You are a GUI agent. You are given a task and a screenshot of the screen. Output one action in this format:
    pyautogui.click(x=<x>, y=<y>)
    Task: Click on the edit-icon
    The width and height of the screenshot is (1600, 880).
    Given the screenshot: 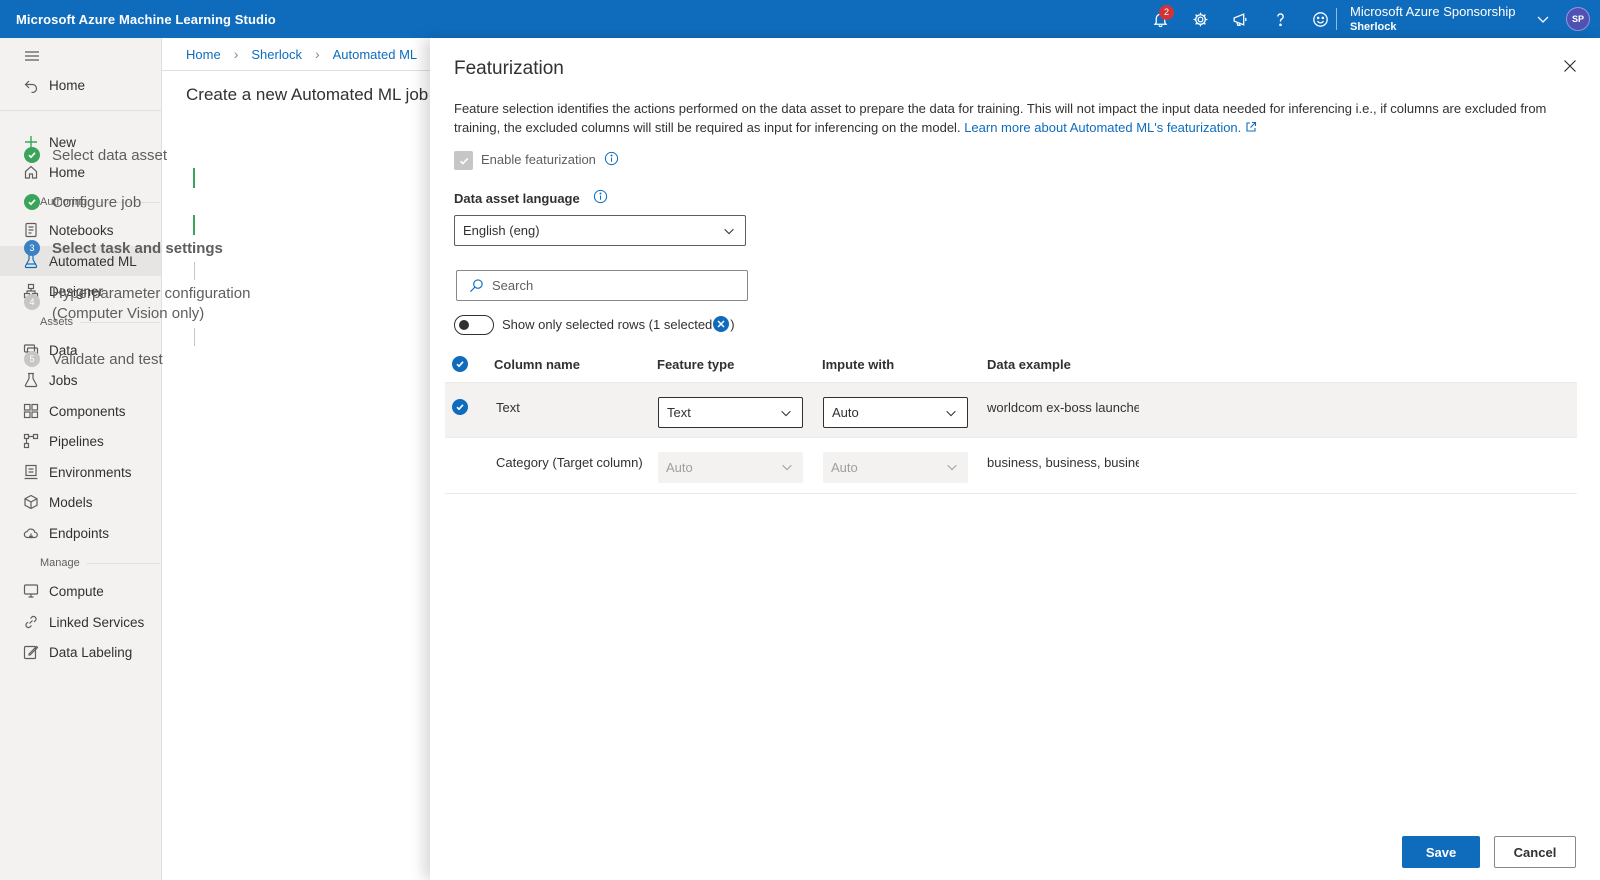 What is the action you would take?
    pyautogui.click(x=31, y=652)
    